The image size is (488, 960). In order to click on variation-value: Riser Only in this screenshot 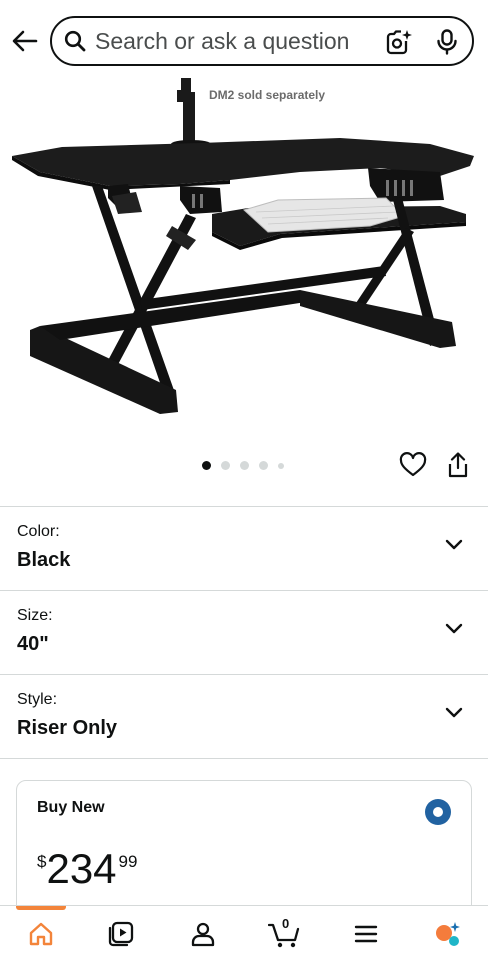, I will do `click(67, 728)`.